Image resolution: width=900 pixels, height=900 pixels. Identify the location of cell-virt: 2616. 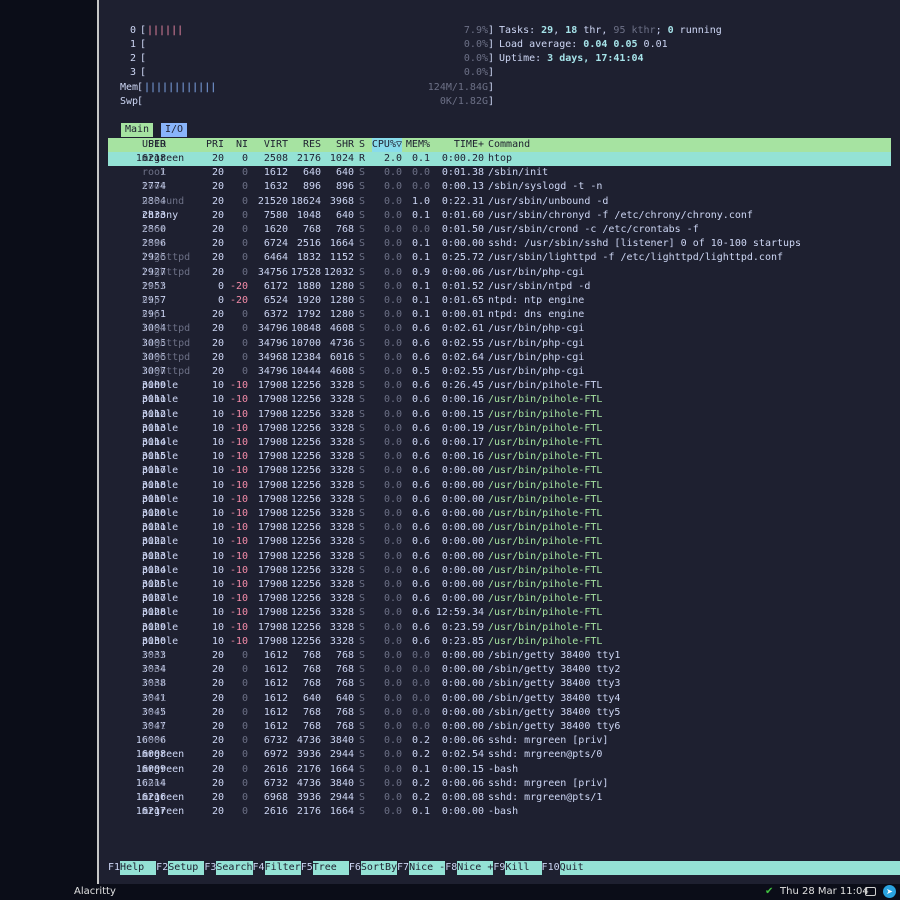
(275, 769).